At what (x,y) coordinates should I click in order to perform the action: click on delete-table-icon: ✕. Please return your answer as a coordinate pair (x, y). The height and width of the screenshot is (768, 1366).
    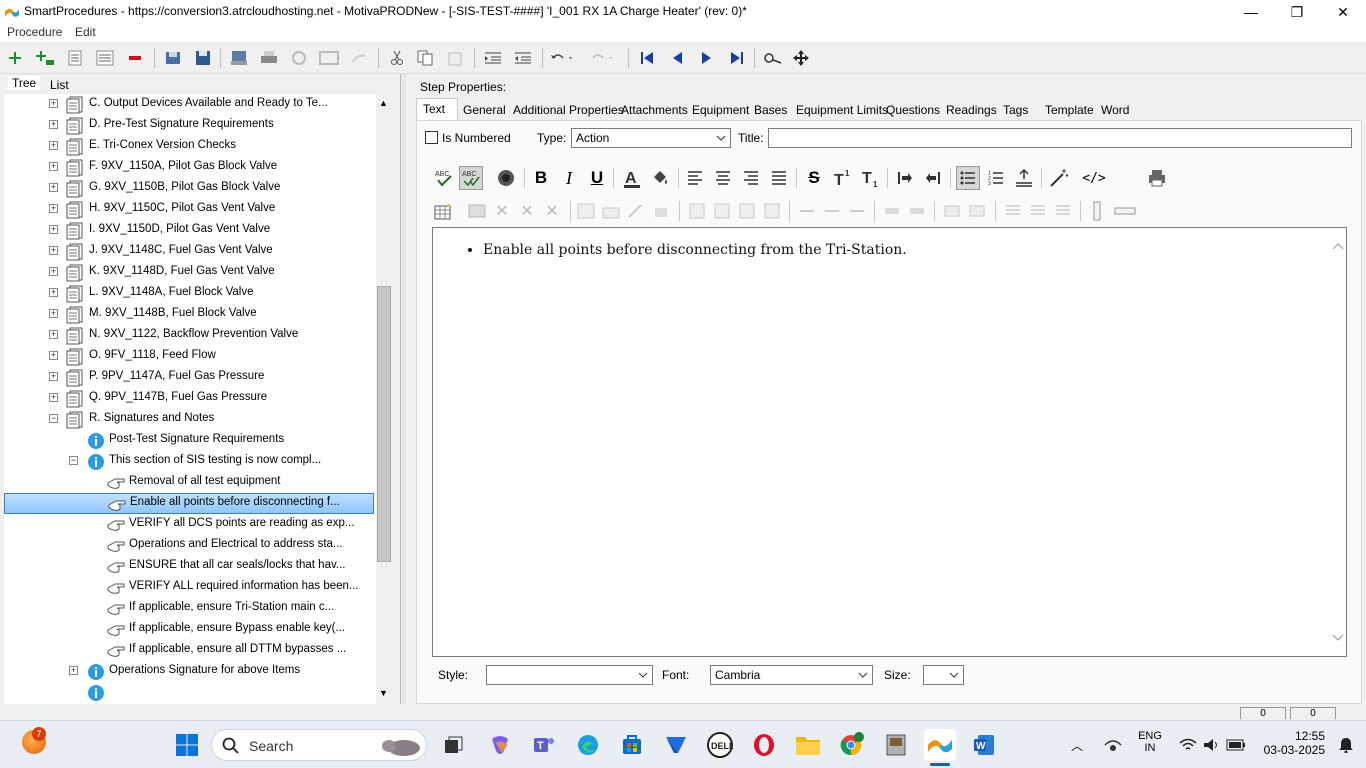
    Looking at the image, I should click on (502, 211).